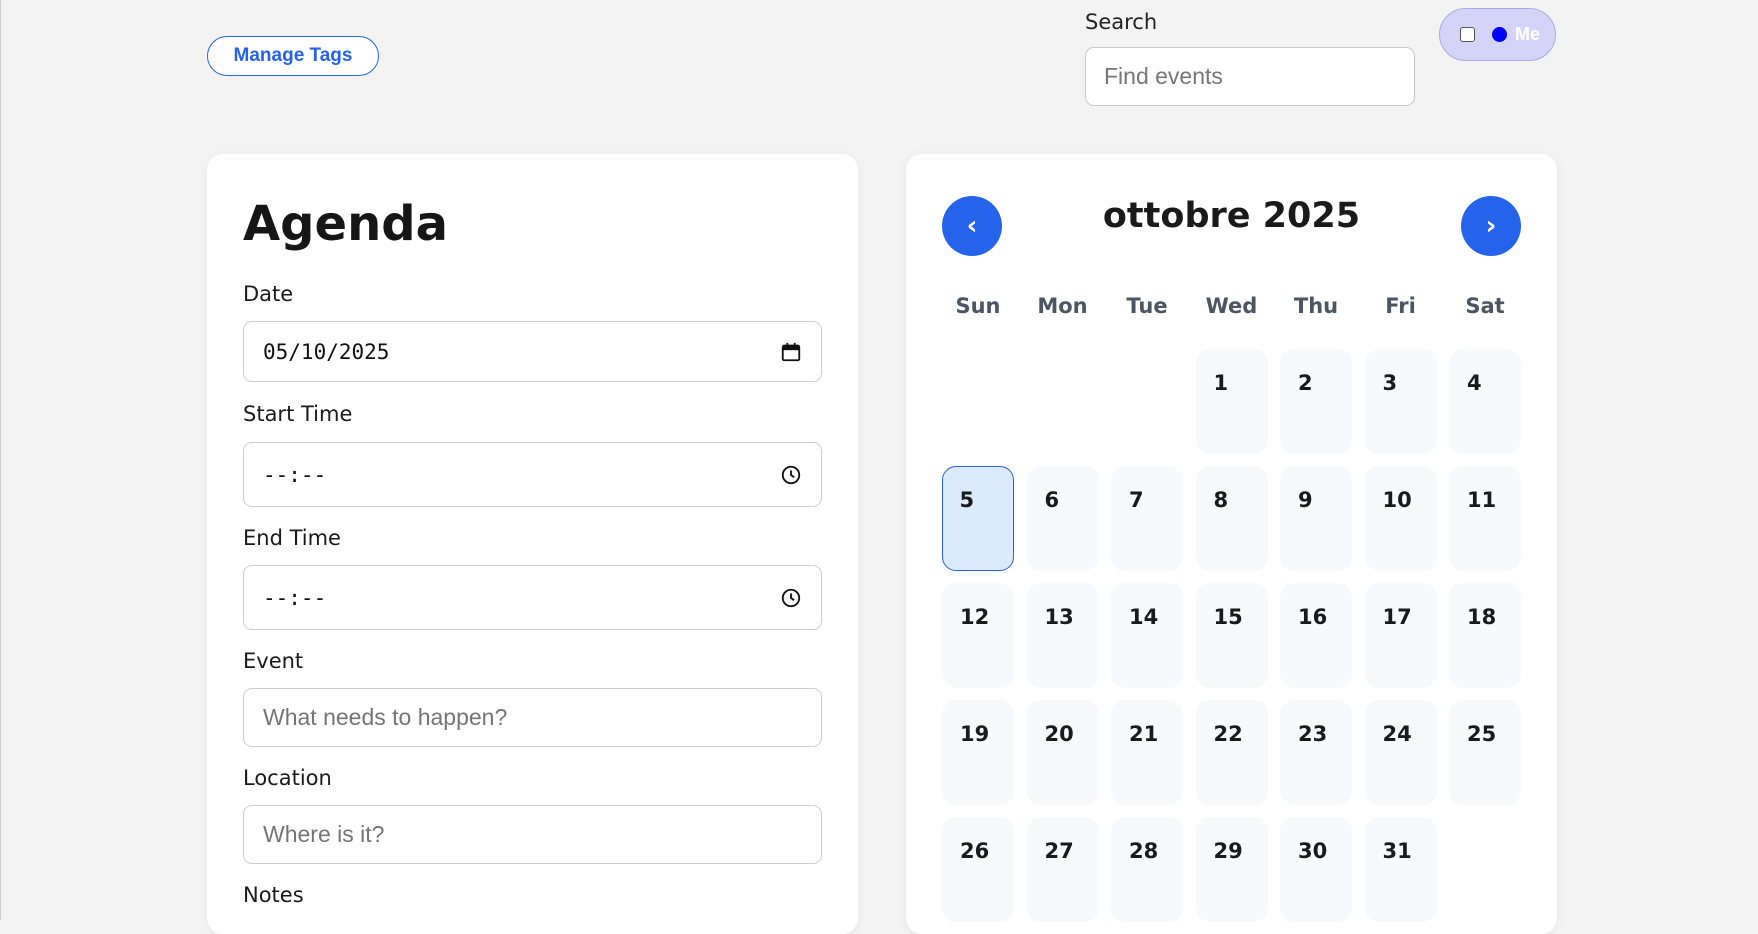 This screenshot has width=1758, height=934. I want to click on day-number: 23, so click(1313, 734).